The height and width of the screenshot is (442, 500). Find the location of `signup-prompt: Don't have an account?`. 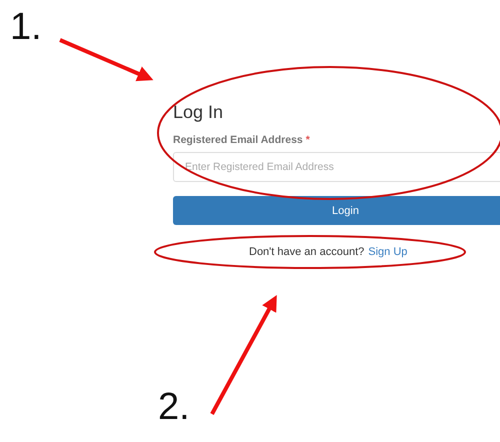

signup-prompt: Don't have an account? is located at coordinates (306, 252).